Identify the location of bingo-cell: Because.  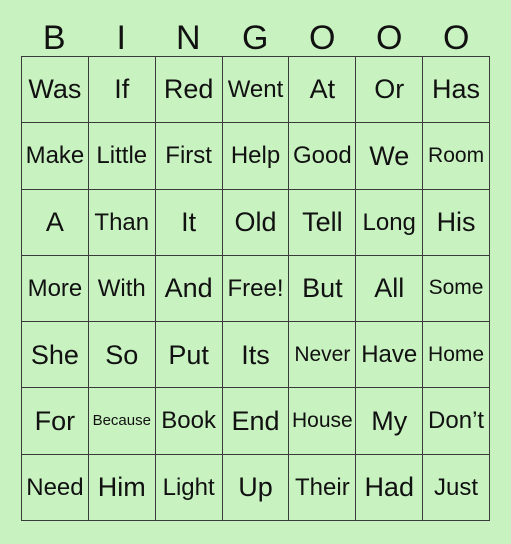
(122, 421).